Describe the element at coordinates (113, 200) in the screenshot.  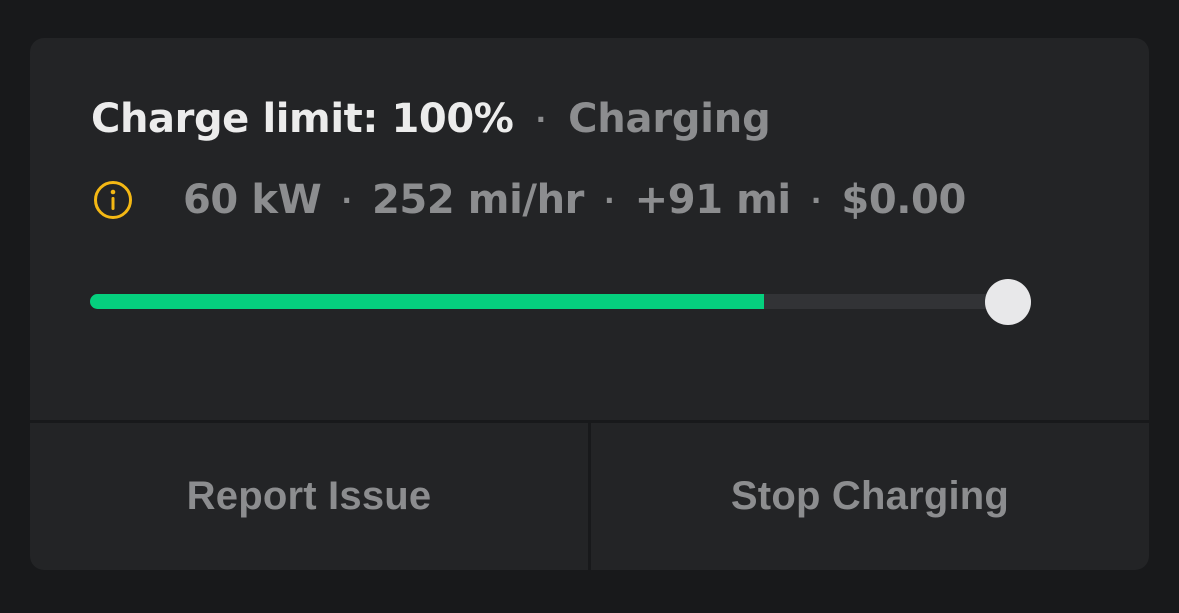
I see `info-icon` at that location.